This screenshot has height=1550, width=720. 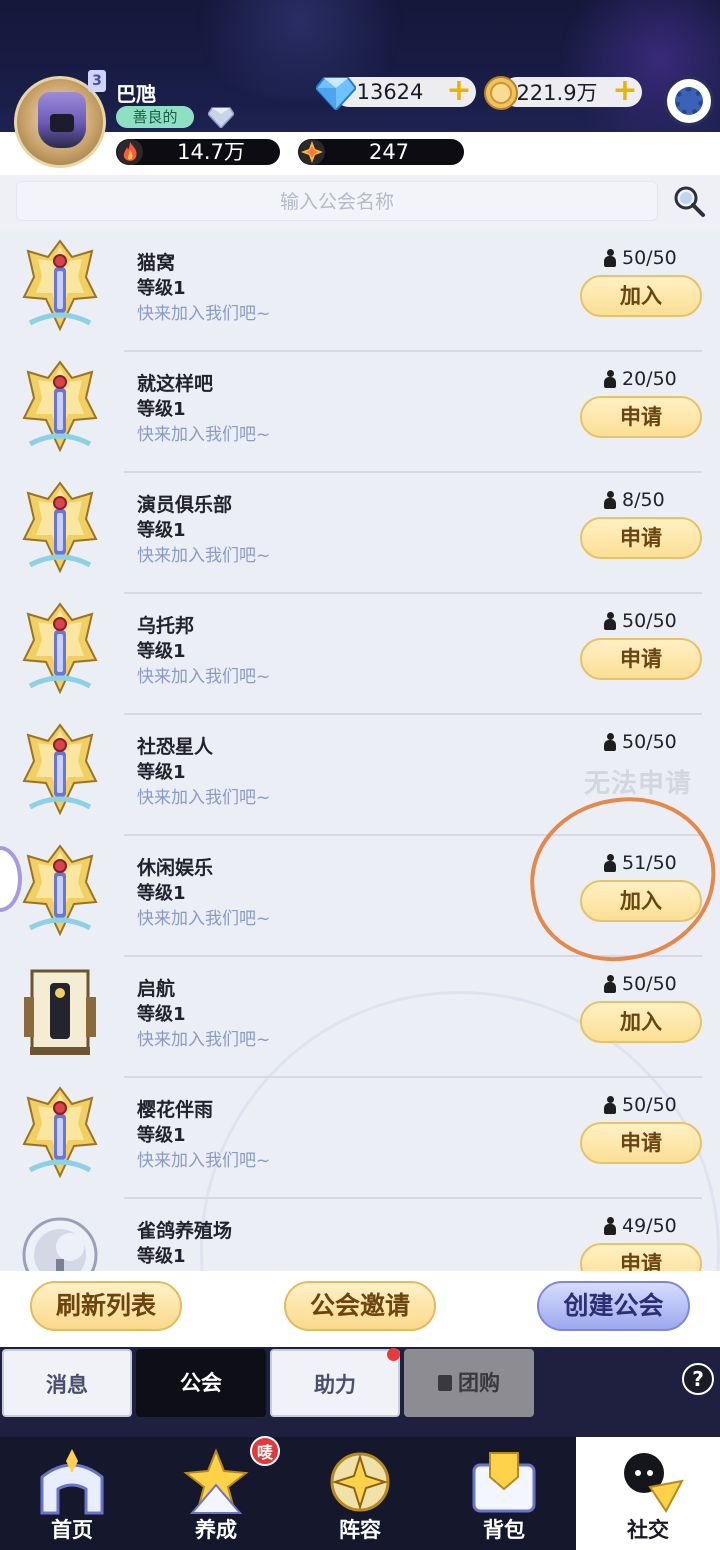 What do you see at coordinates (479, 1383) in the screenshot?
I see `tab-group-buy-label: 团购` at bounding box center [479, 1383].